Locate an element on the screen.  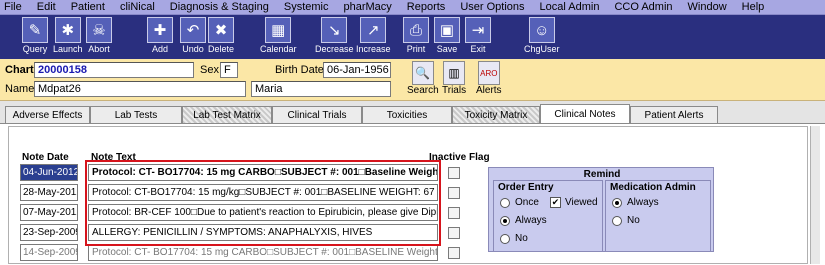
note-date-field: 07-May-2012 is located at coordinates (49, 212).